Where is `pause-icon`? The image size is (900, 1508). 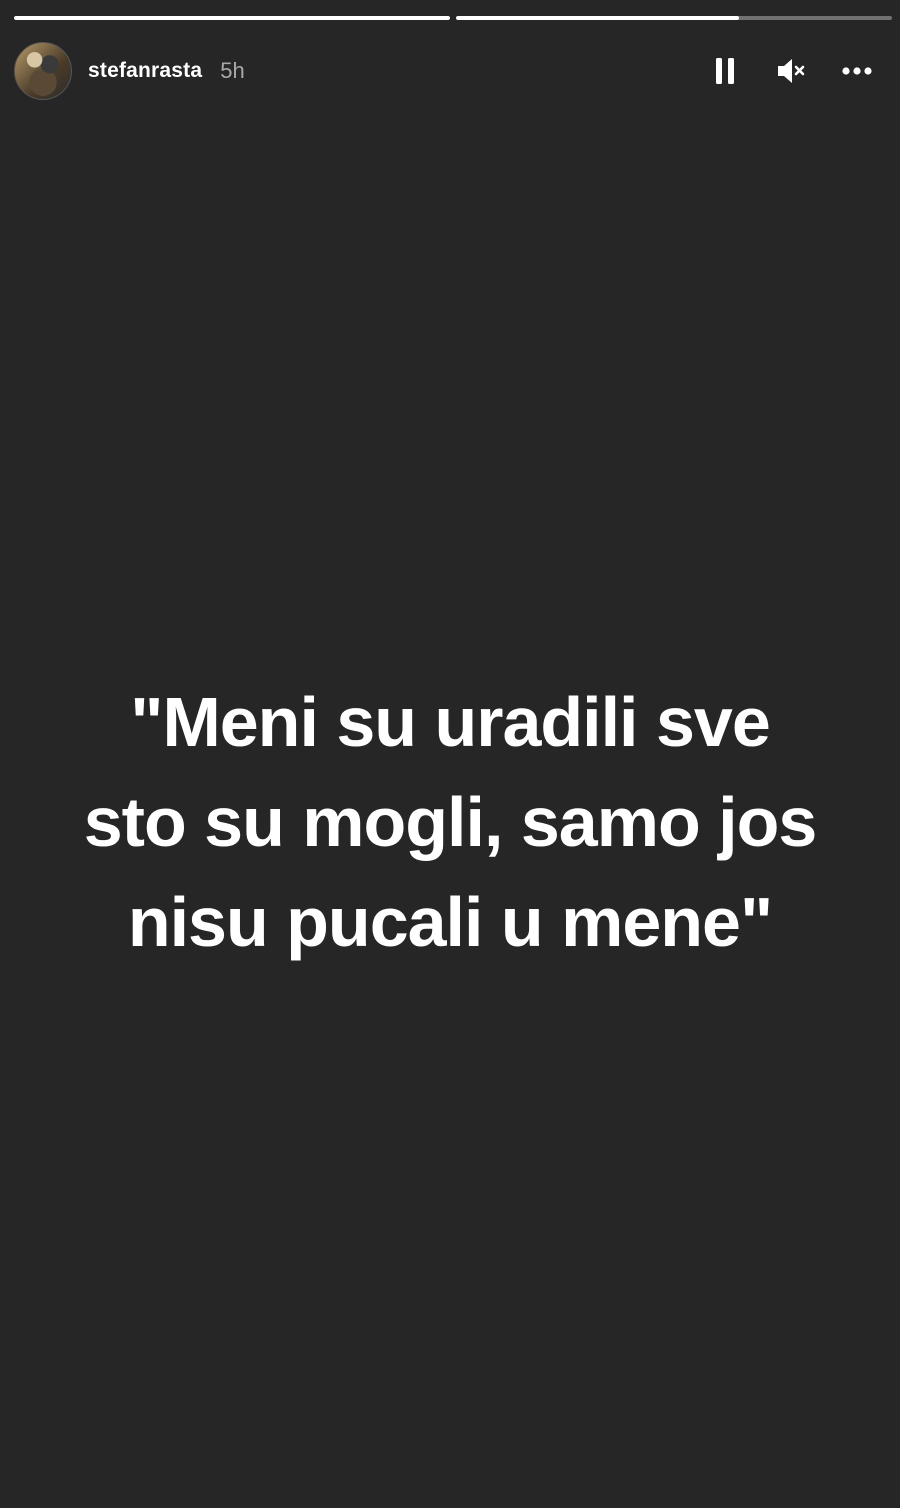 pause-icon is located at coordinates (725, 71).